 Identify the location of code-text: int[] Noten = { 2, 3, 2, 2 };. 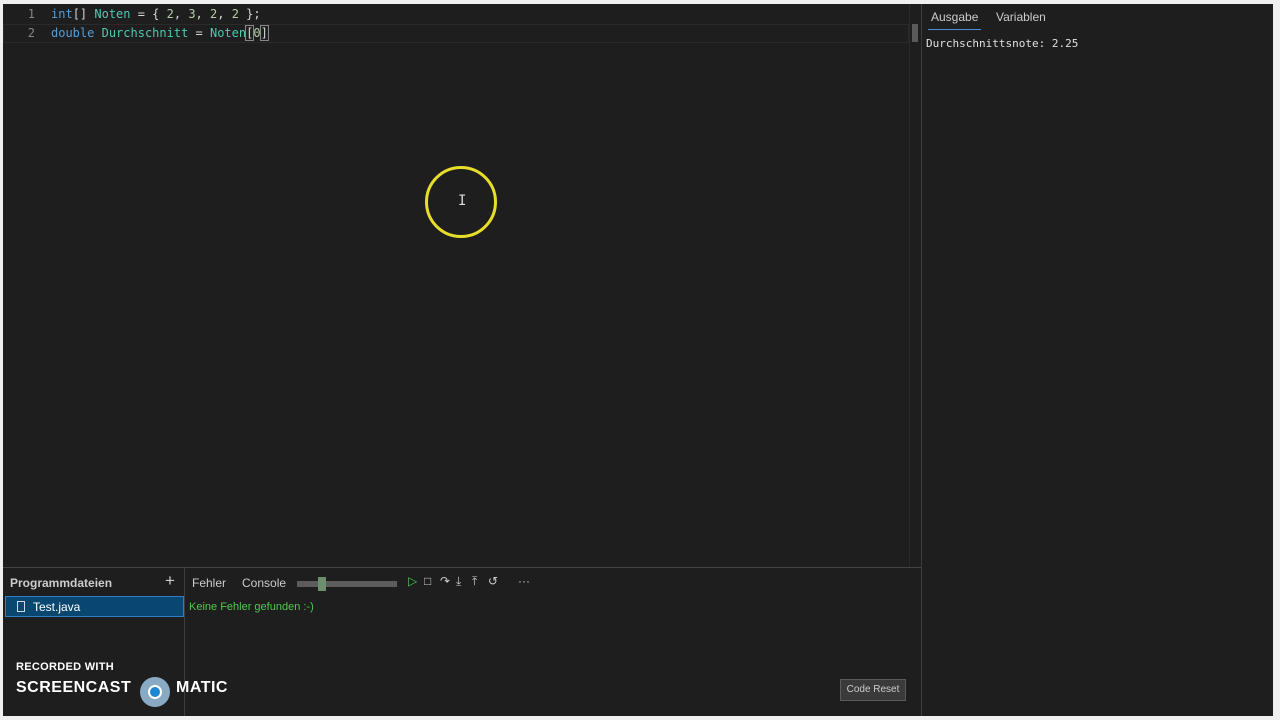
(156, 14).